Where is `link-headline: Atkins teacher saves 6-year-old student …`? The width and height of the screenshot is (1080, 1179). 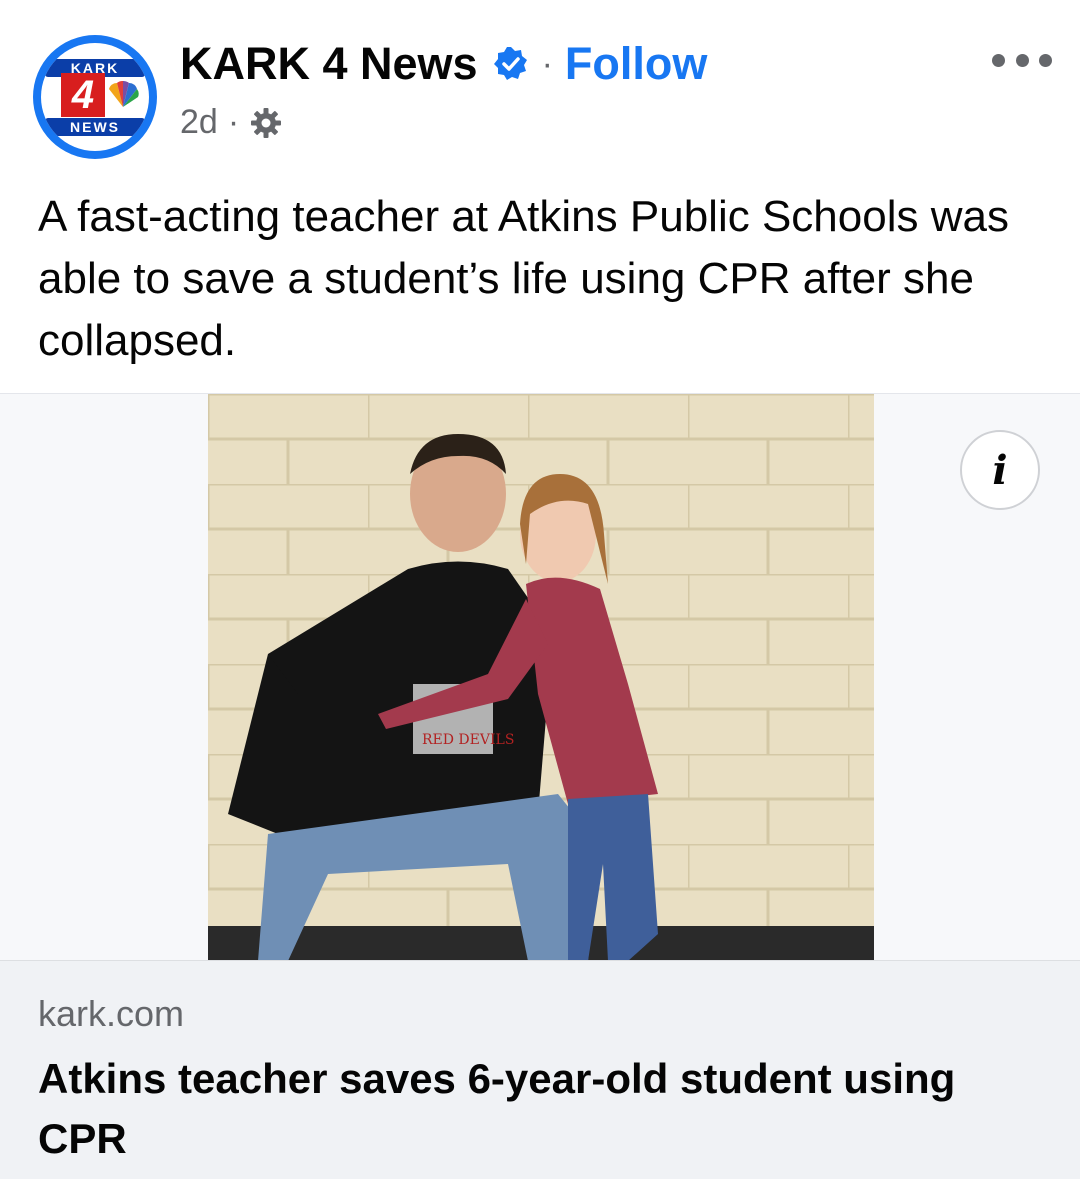
link-headline: Atkins teacher saves 6-year-old student … is located at coordinates (538, 1109).